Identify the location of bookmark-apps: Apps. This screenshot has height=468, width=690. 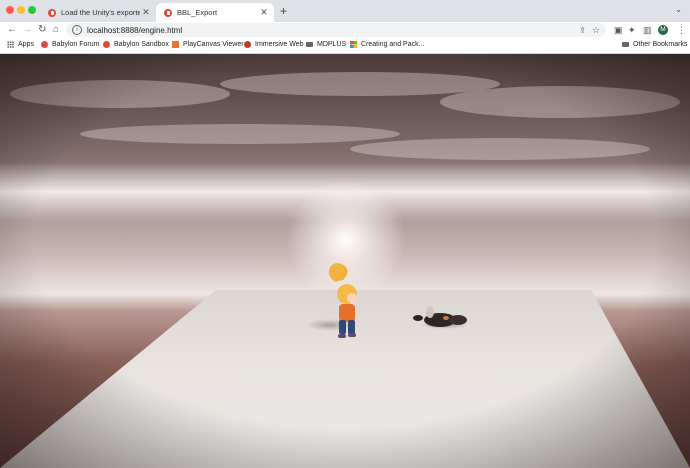
(20, 44).